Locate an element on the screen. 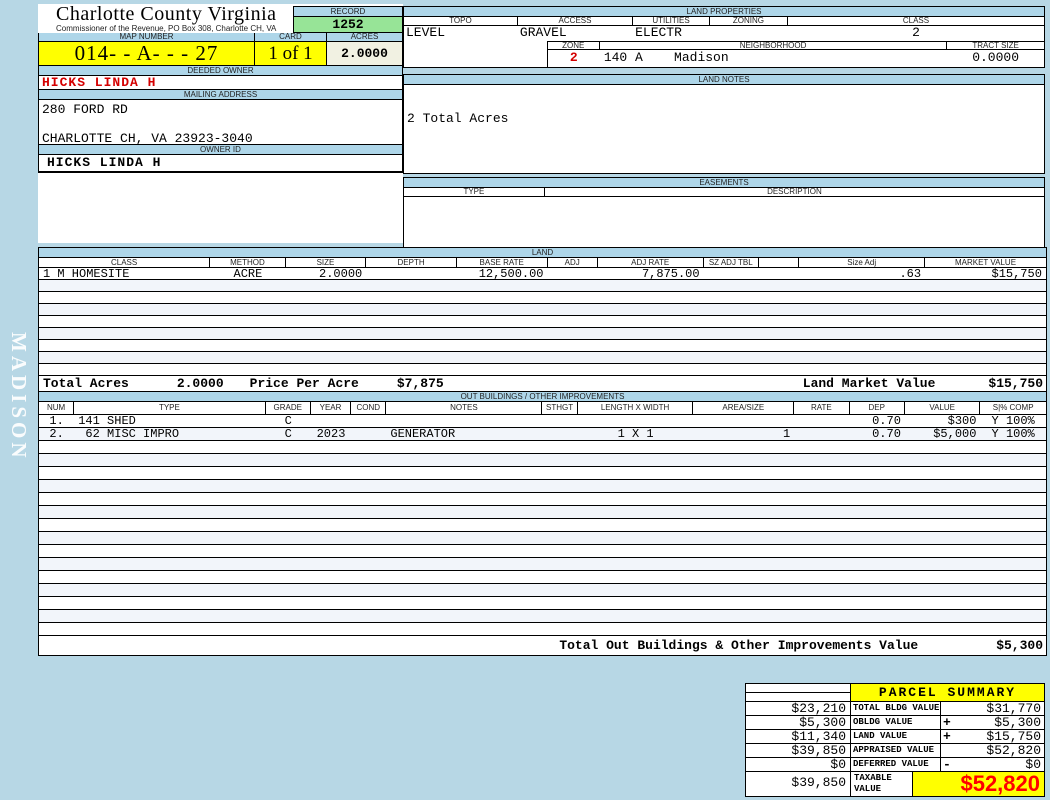 The height and width of the screenshot is (800, 1050). map-values-row: 014- - A- - - 27 1 of 1 2.0000 is located at coordinates (220, 54).